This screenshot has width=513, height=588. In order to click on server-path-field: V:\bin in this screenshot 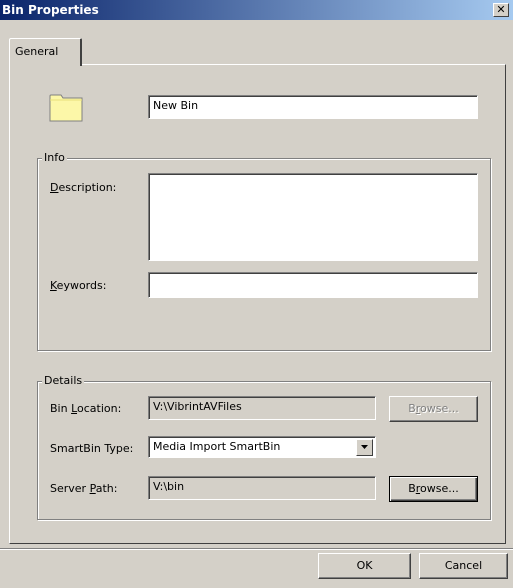, I will do `click(262, 488)`.